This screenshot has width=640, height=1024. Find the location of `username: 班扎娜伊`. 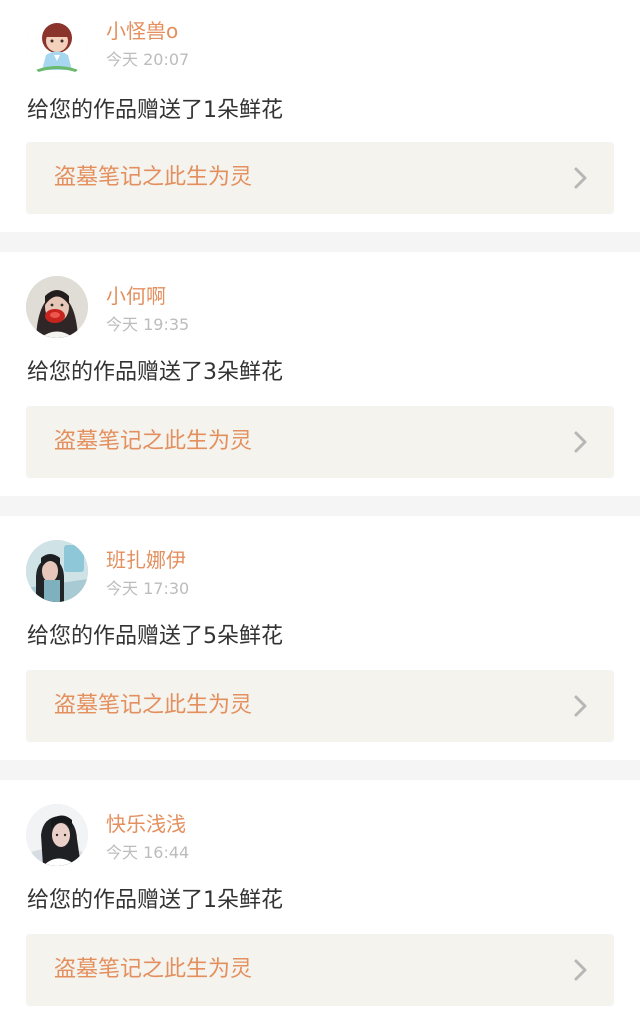

username: 班扎娜伊 is located at coordinates (146, 560).